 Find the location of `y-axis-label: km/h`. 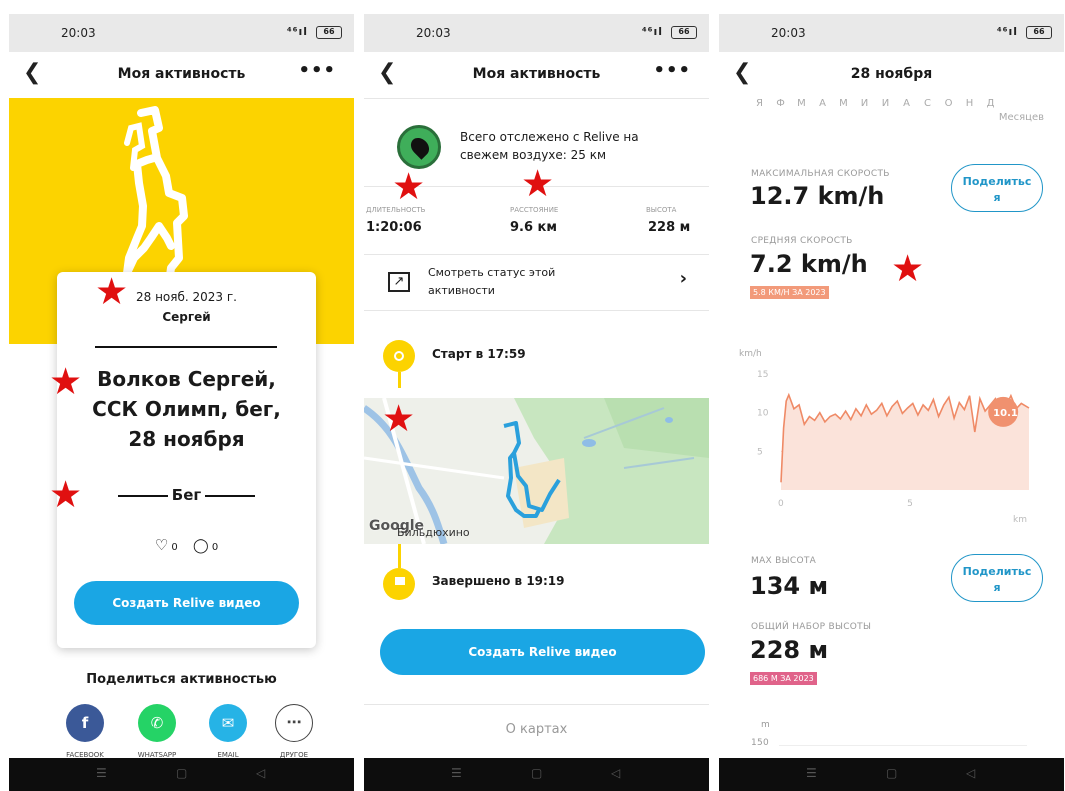

y-axis-label: km/h is located at coordinates (750, 354).